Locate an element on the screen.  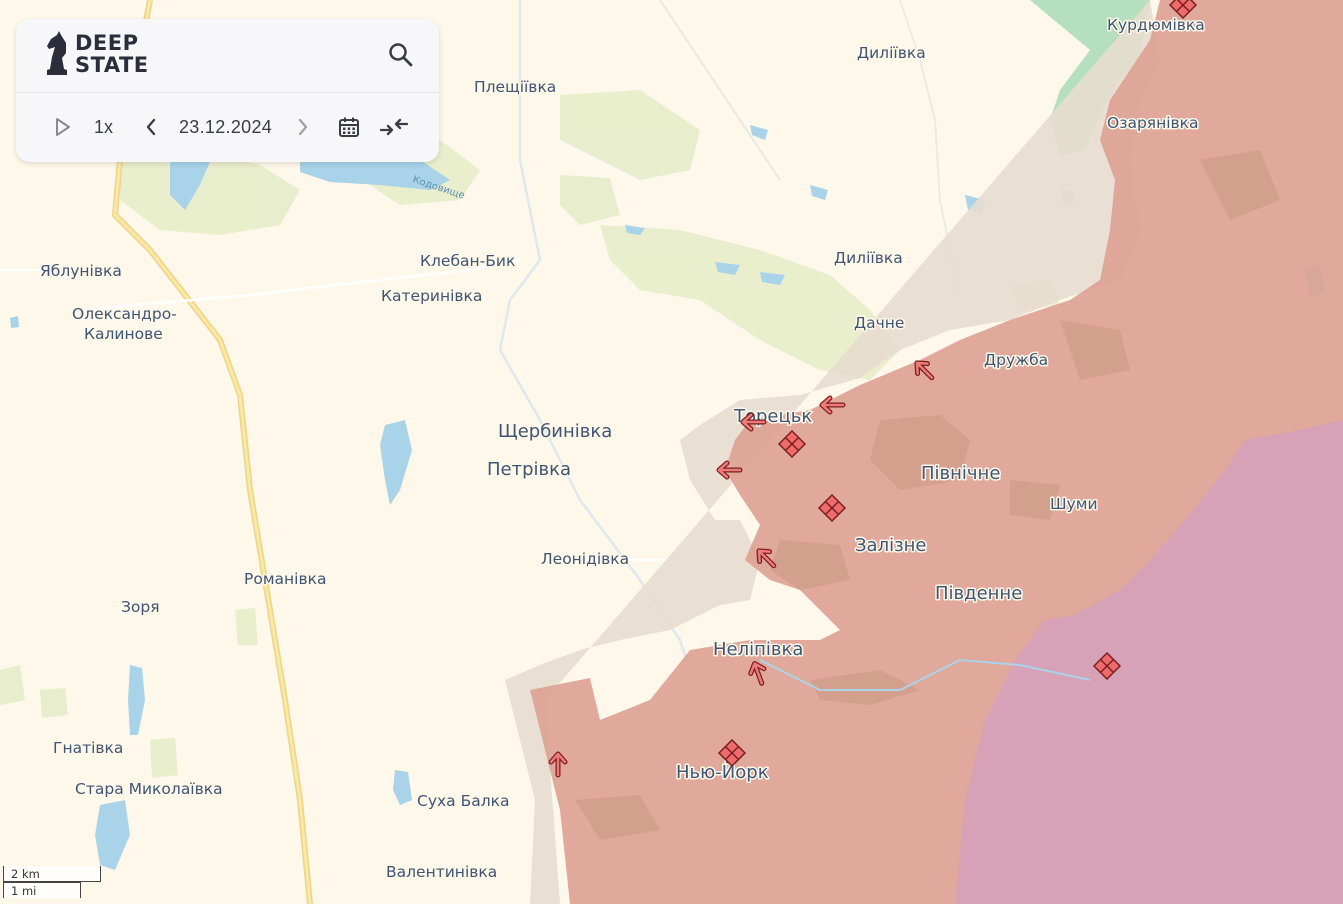
chevron-left-icon is located at coordinates (151, 127).